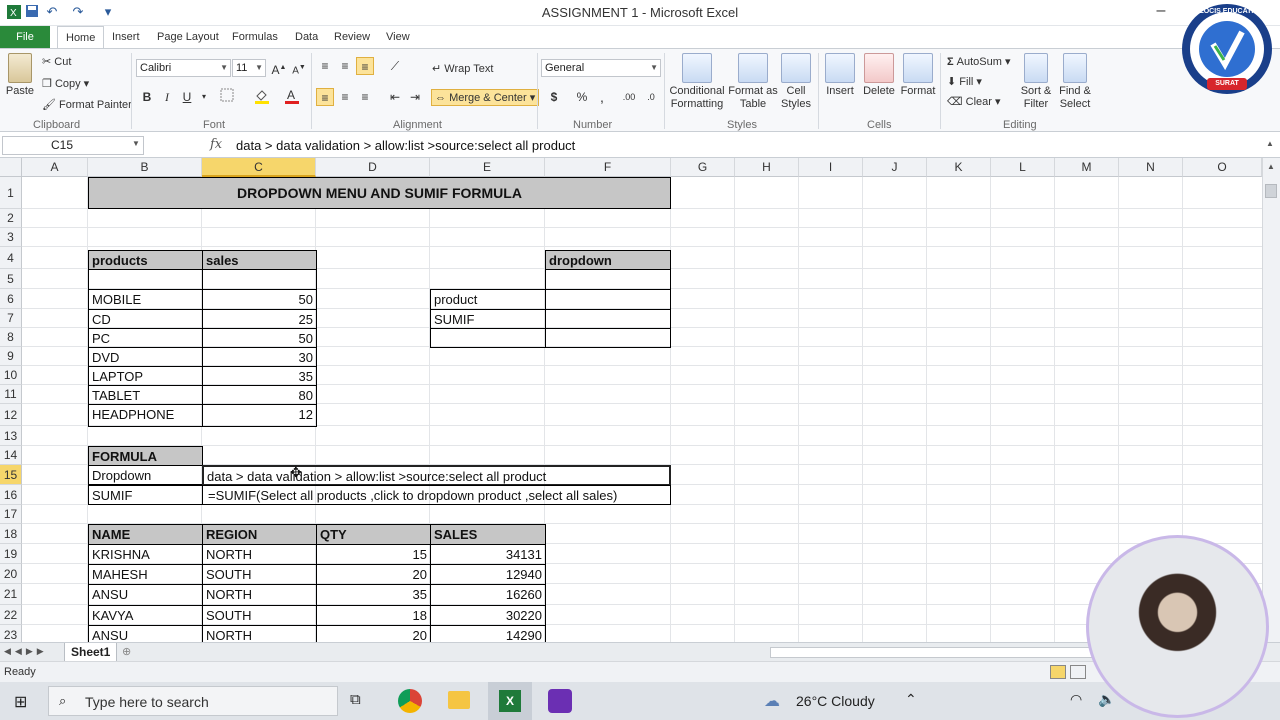 This screenshot has width=1280, height=720. Describe the element at coordinates (1075, 82) in the screenshot. I see `find-select-button: Find & Select` at that location.